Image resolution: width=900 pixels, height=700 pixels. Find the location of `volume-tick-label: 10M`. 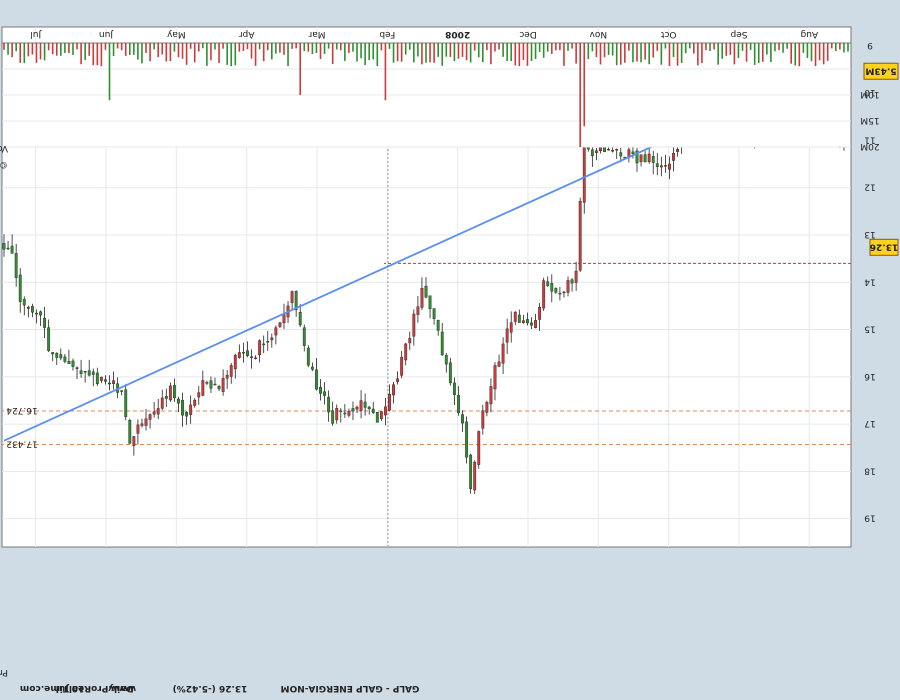

volume-tick-label: 10M is located at coordinates (869, 94).